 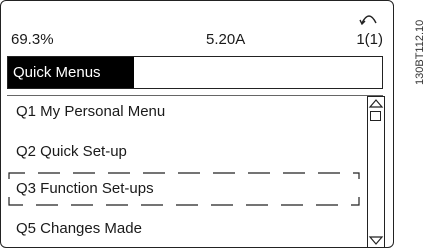 What do you see at coordinates (32, 39) in the screenshot?
I see `status-speed-percent: 69.3%` at bounding box center [32, 39].